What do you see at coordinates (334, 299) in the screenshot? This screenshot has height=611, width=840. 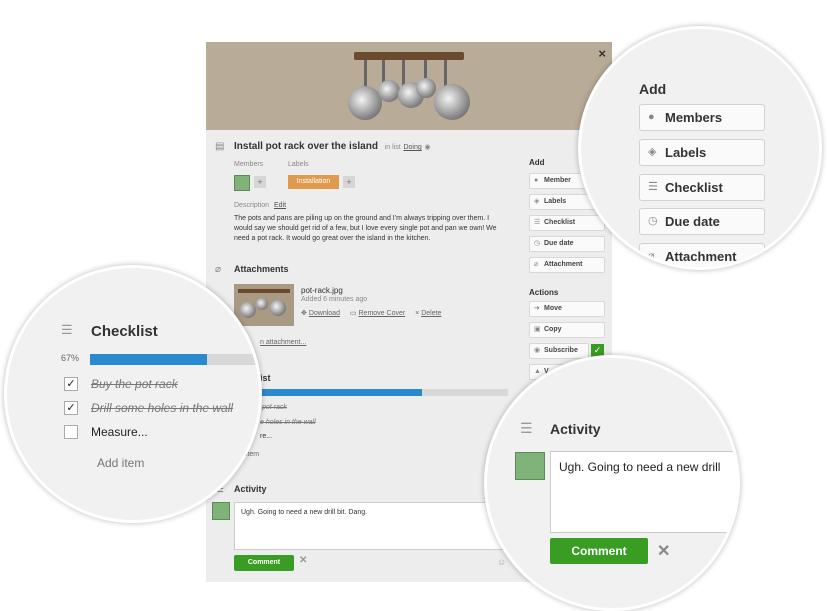 I see `attachment-added-time: Added 6 minutes ago` at bounding box center [334, 299].